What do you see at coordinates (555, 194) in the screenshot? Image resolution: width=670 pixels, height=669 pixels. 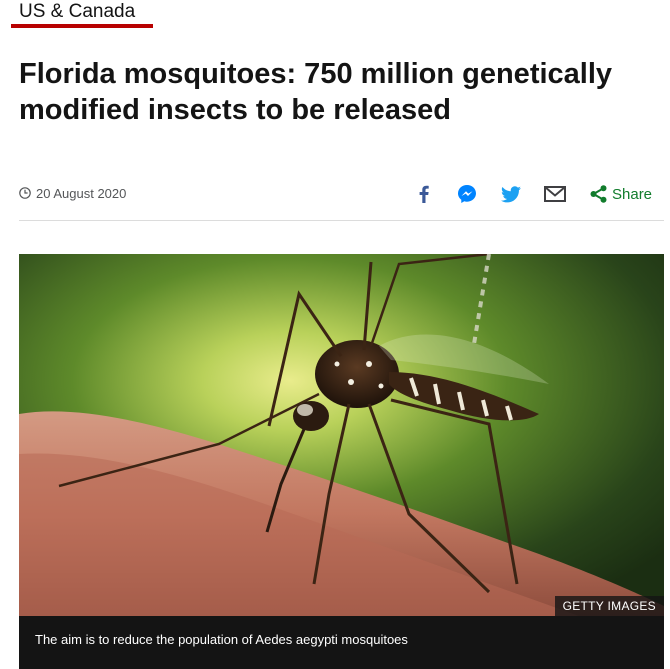 I see `email-icon` at bounding box center [555, 194].